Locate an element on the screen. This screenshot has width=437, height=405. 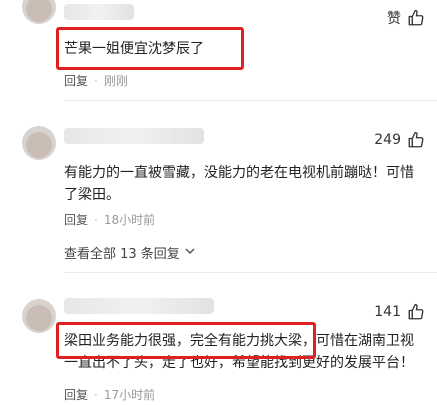
view-replies-label: 查看全部 13 条回复 is located at coordinates (122, 254).